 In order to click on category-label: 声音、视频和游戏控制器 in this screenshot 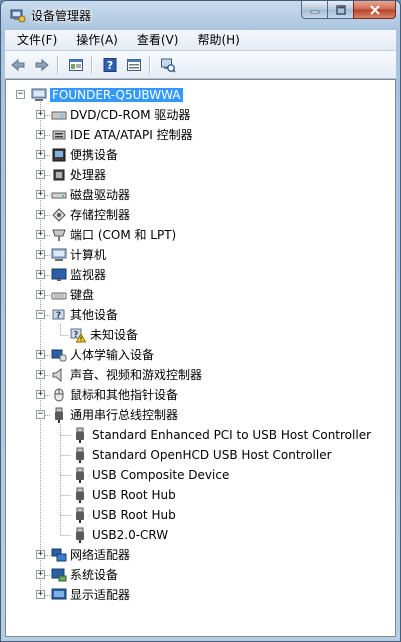, I will do `click(136, 375)`.